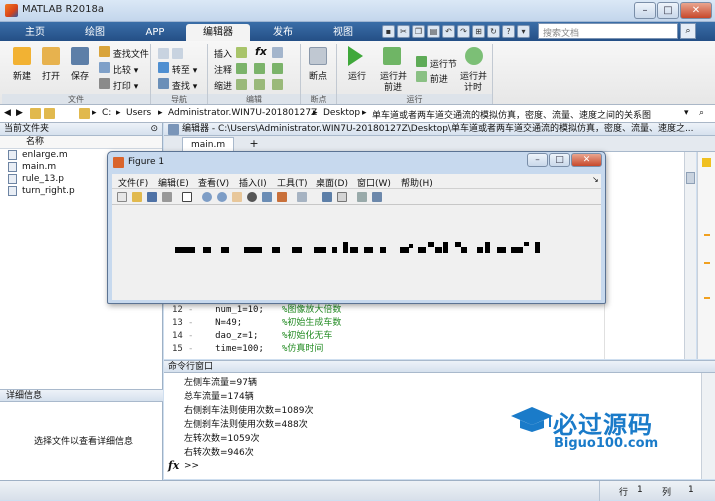 The image size is (715, 501). Describe the element at coordinates (463, 31) in the screenshot. I see `redo-quick-icon: ↷` at that location.